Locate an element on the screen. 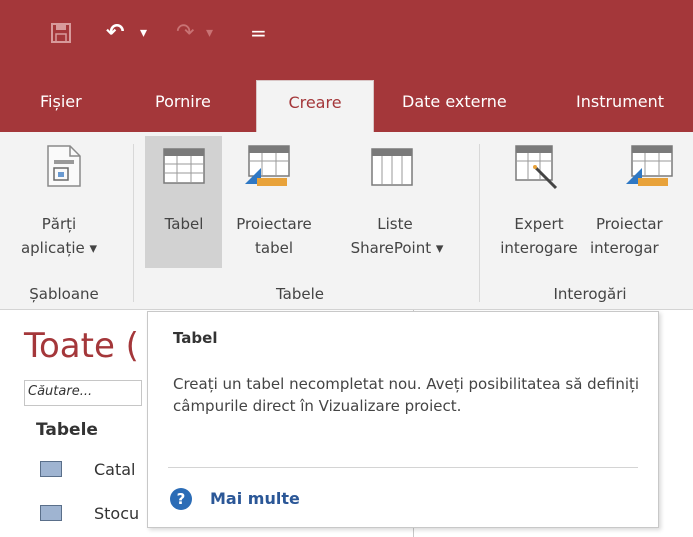 Image resolution: width=693 pixels, height=537 pixels. application-parts-icon is located at coordinates (64, 168).